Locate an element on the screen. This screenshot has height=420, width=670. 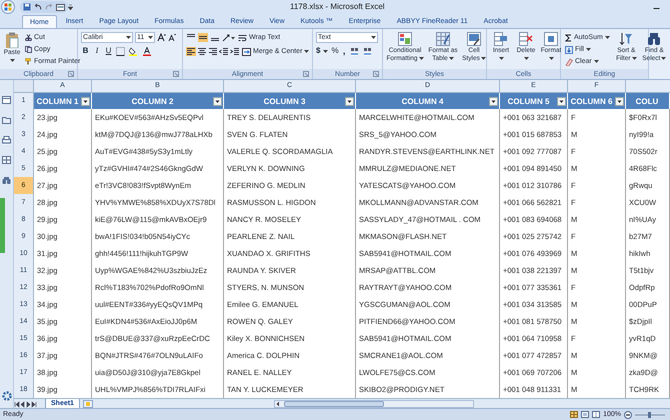
underline-button: U is located at coordinates (108, 51).